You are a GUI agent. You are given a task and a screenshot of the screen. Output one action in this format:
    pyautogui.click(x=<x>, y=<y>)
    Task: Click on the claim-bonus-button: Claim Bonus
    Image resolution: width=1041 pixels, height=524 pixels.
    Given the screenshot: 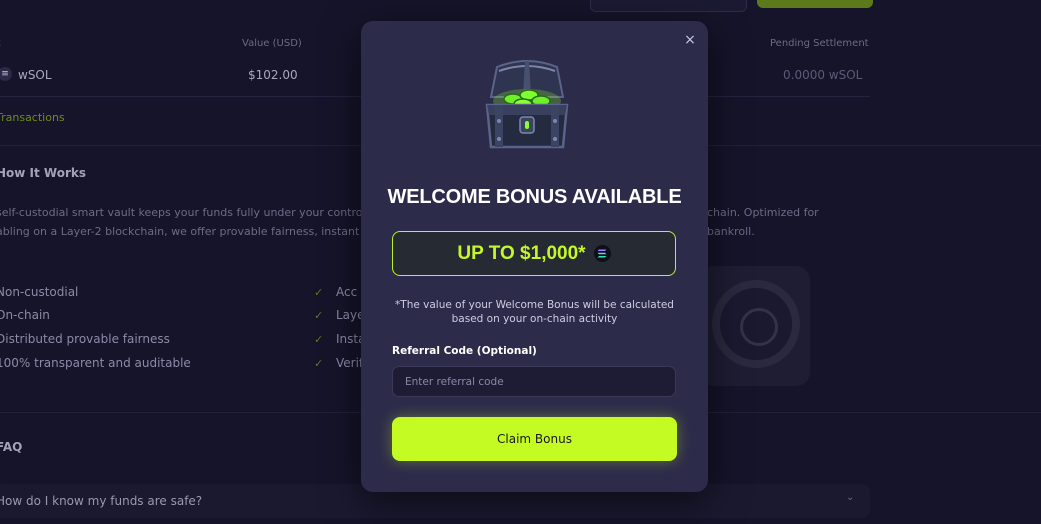 What is the action you would take?
    pyautogui.click(x=534, y=439)
    